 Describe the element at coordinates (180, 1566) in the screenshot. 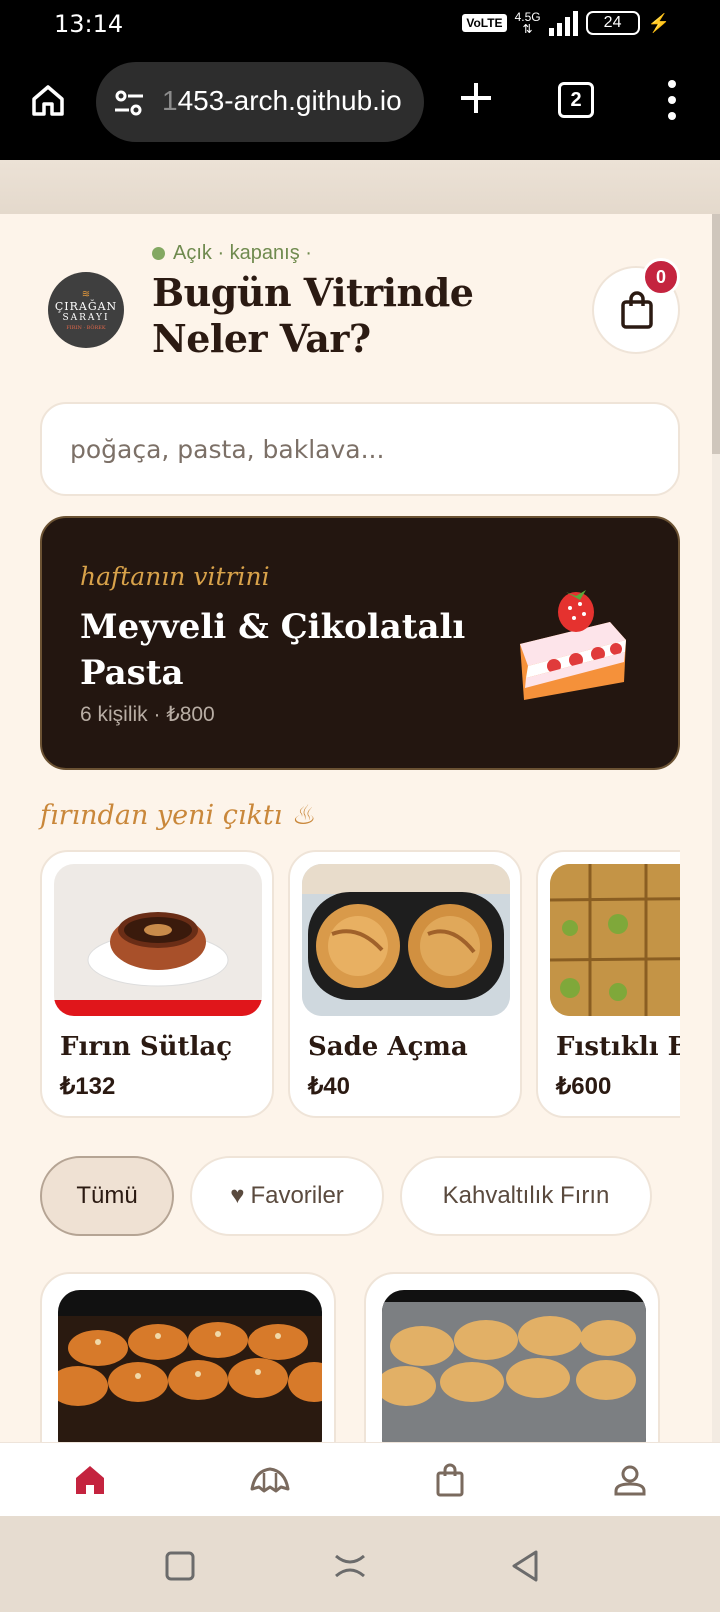

I see `recents-icon` at that location.